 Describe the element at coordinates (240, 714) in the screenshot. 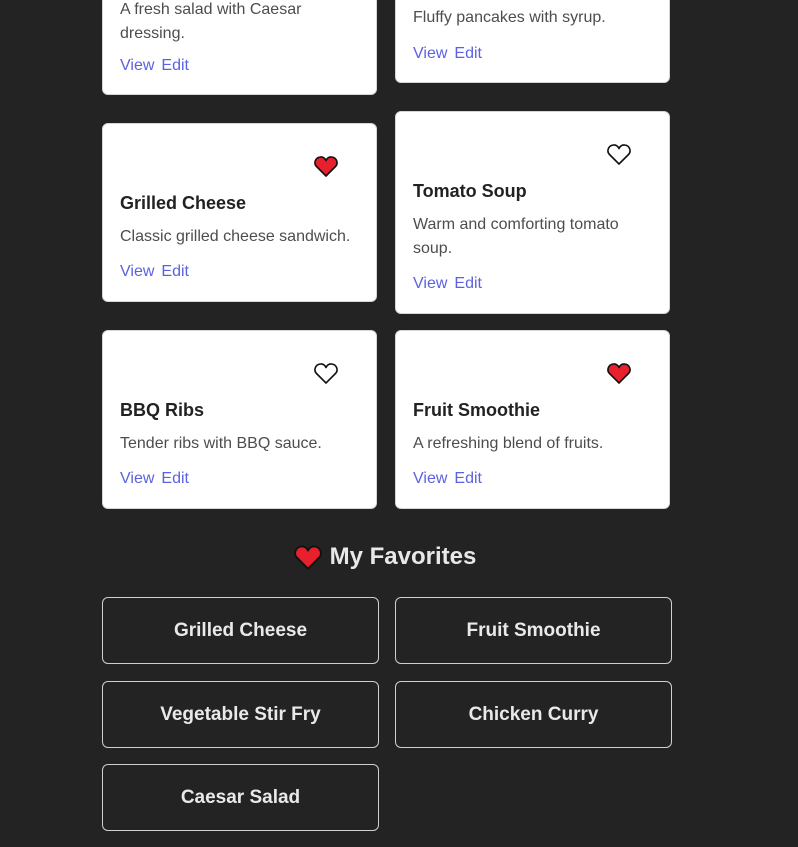

I see `favorite-item: Vegetable Stir Fry` at that location.